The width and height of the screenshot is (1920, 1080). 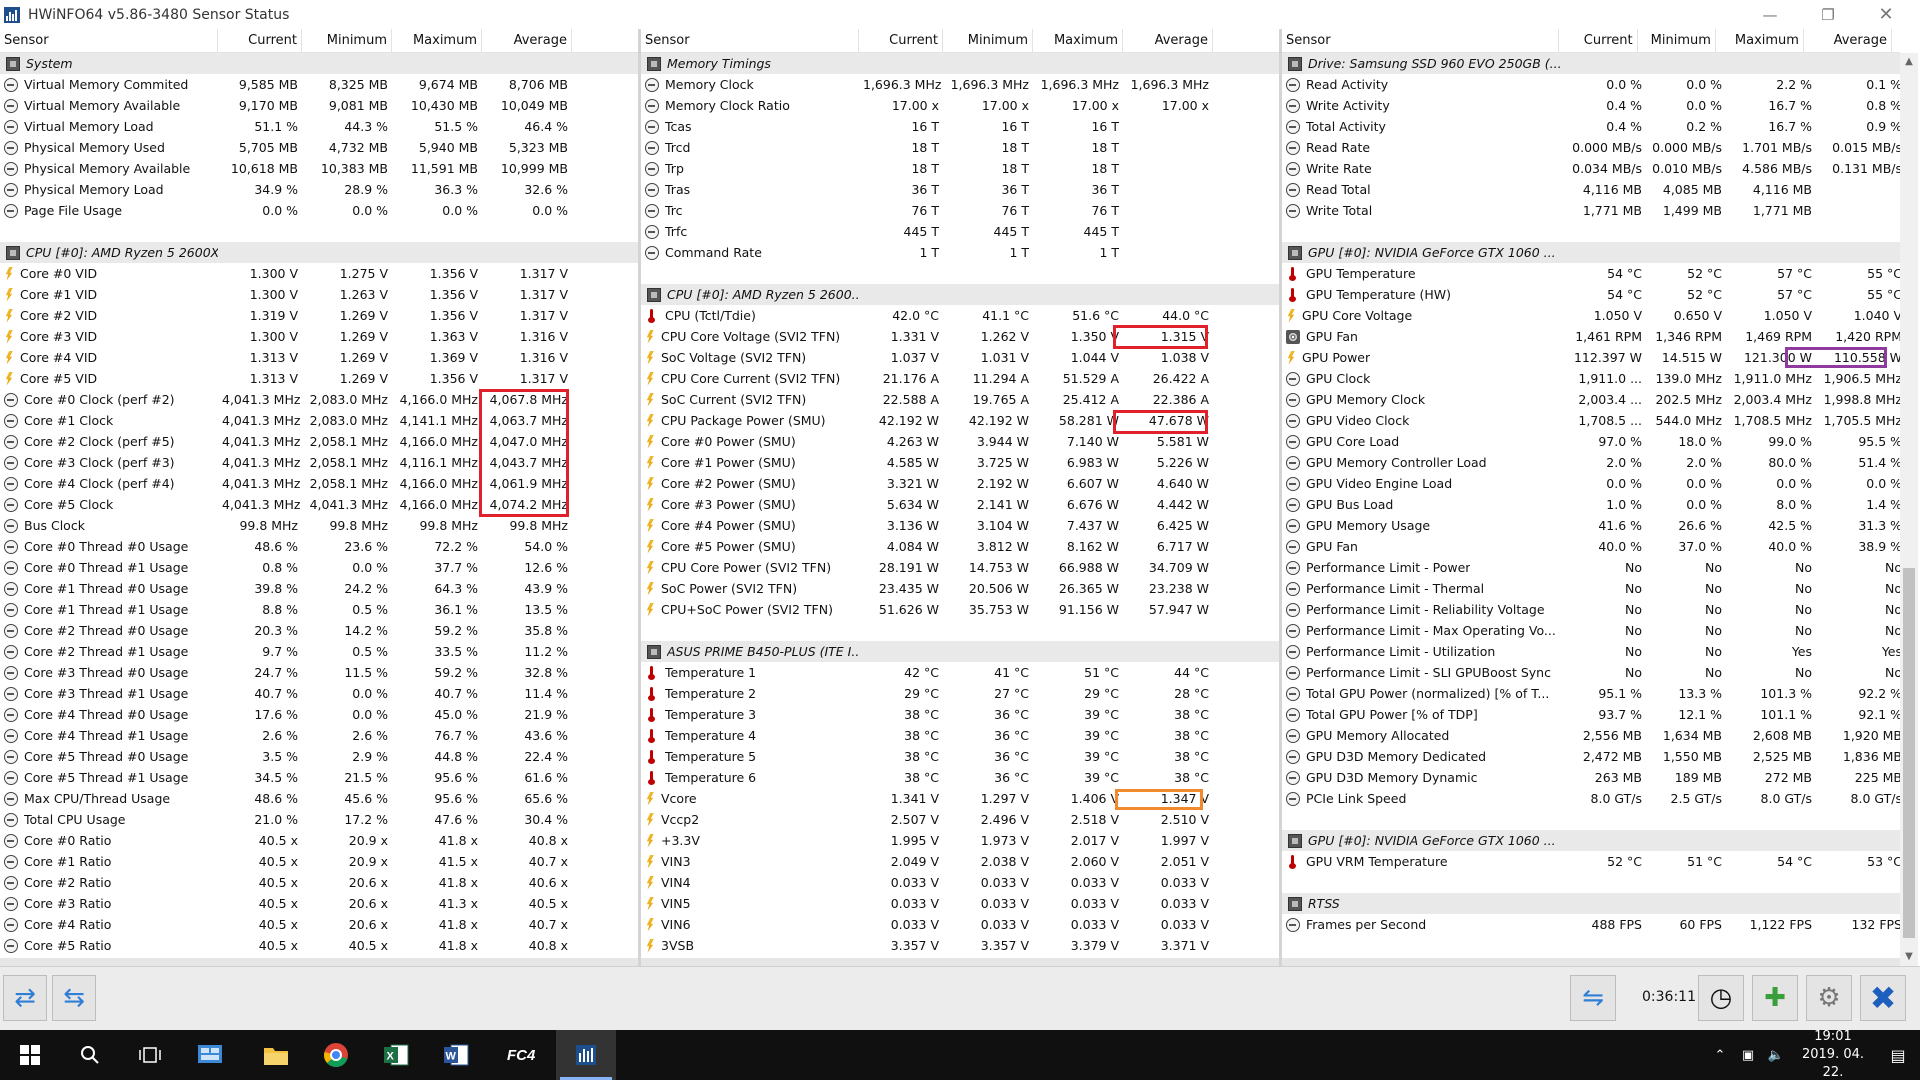 What do you see at coordinates (960, 210) in the screenshot?
I see `sensor-row: Trc 76 T 76 T 76 T` at bounding box center [960, 210].